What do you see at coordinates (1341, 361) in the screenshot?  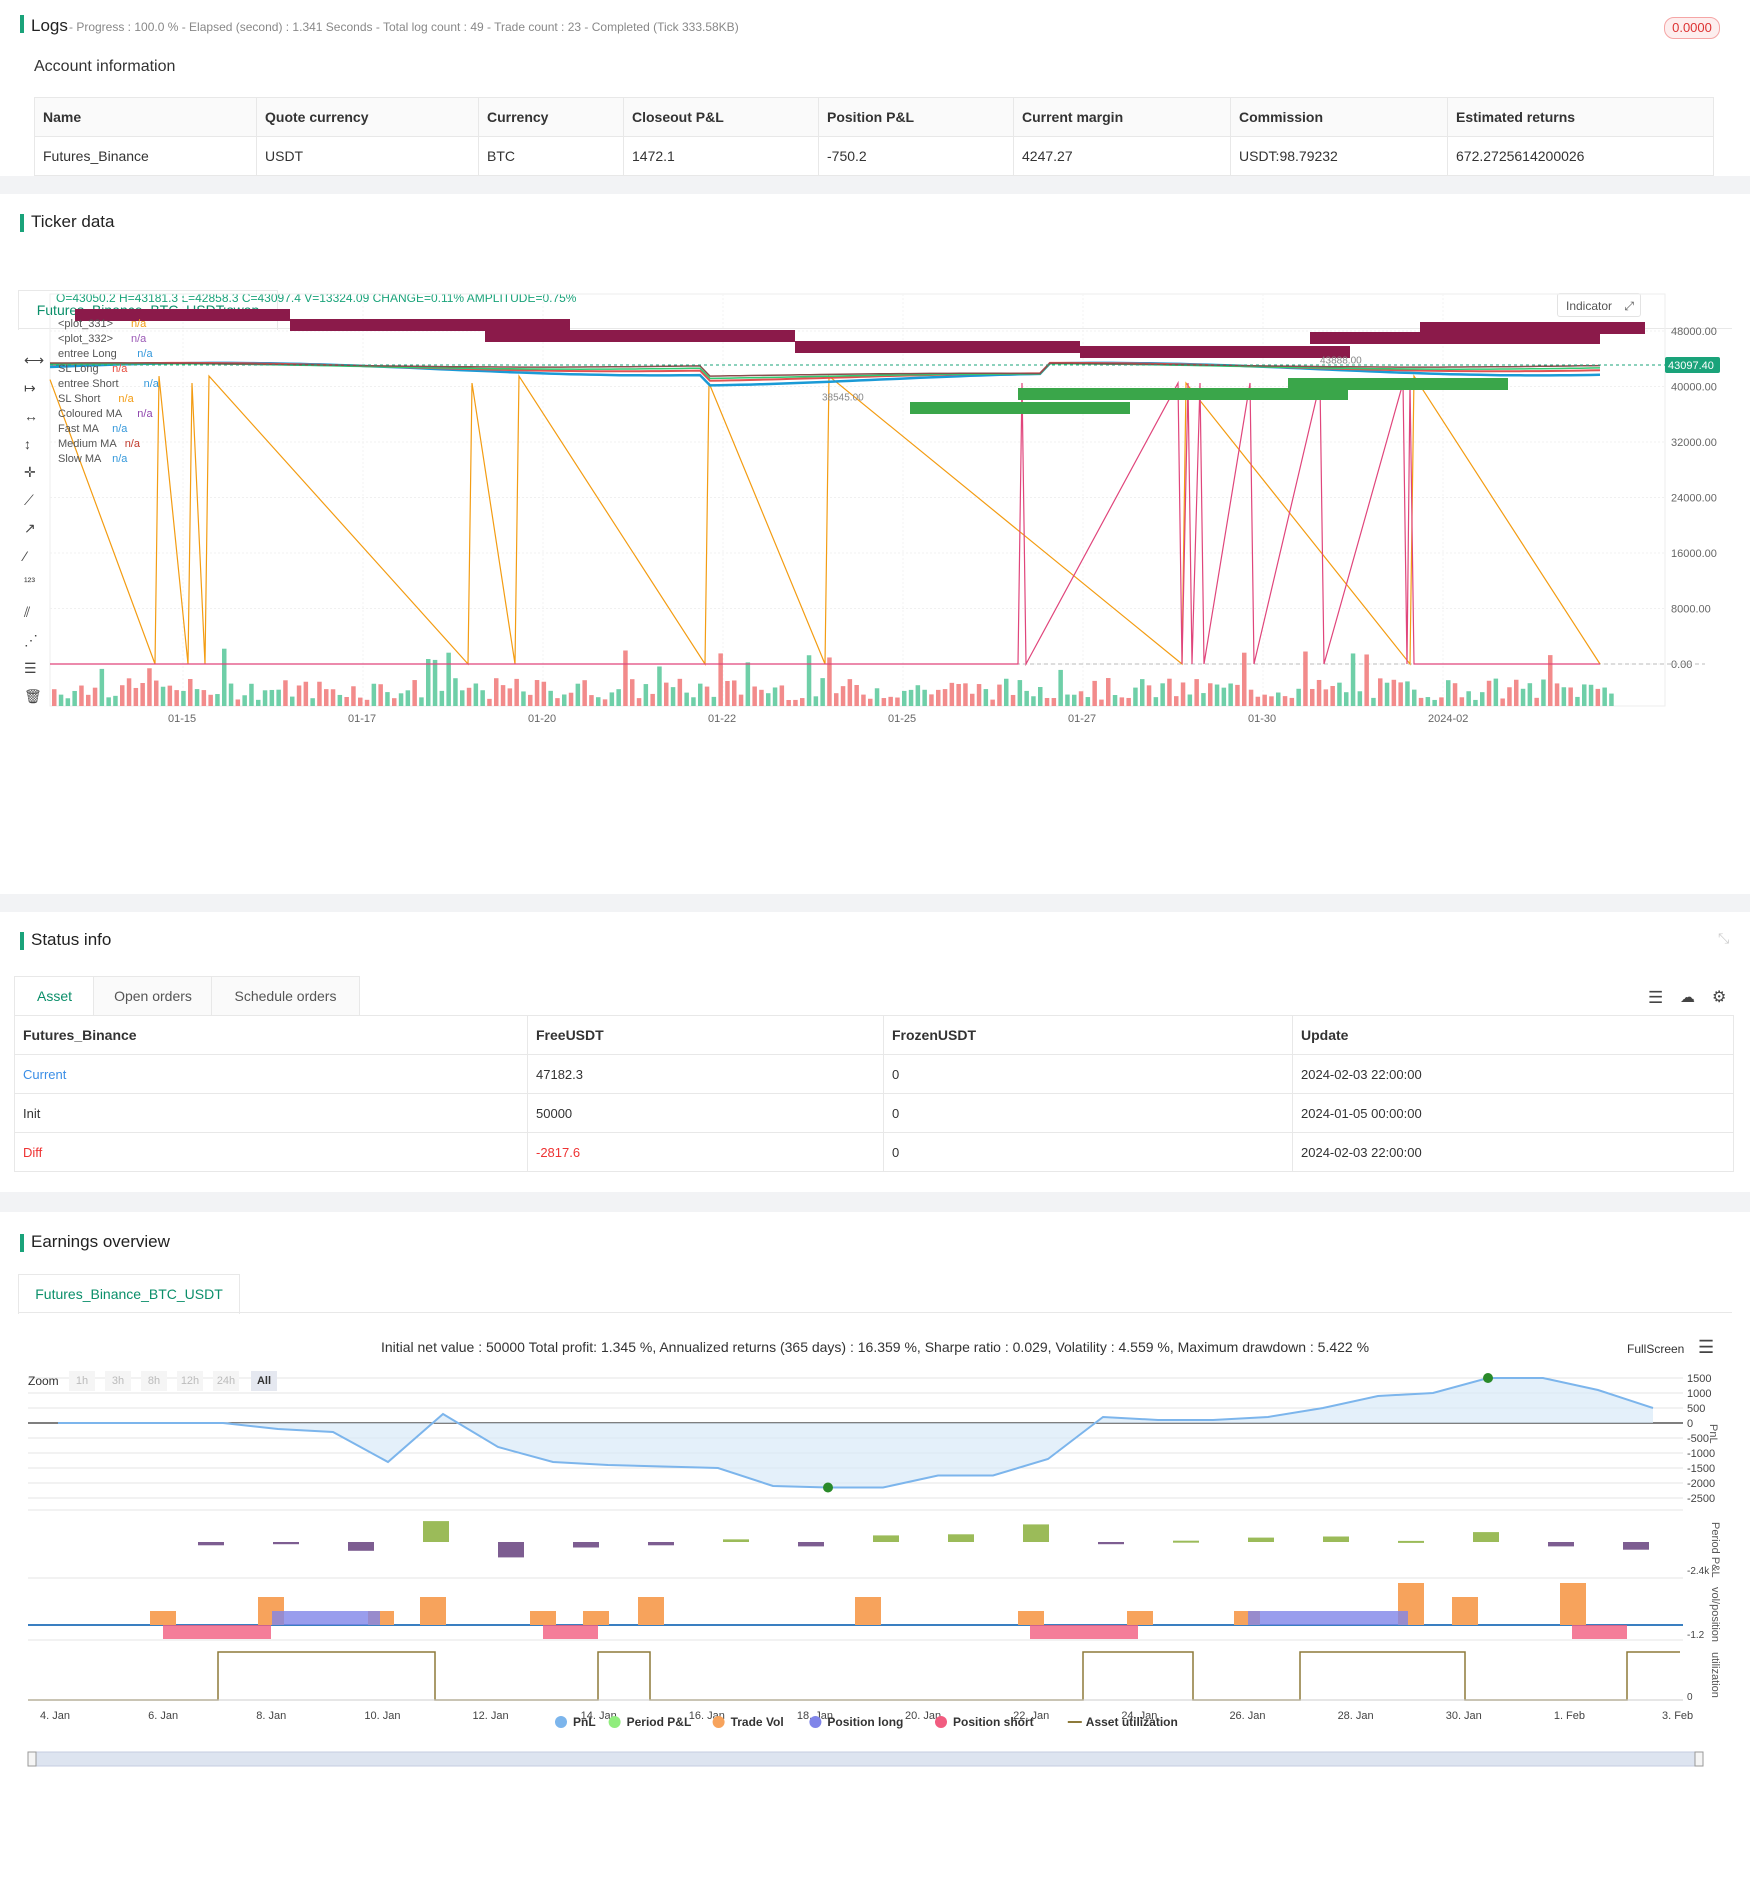 I see `price-annotation: 43888.00` at bounding box center [1341, 361].